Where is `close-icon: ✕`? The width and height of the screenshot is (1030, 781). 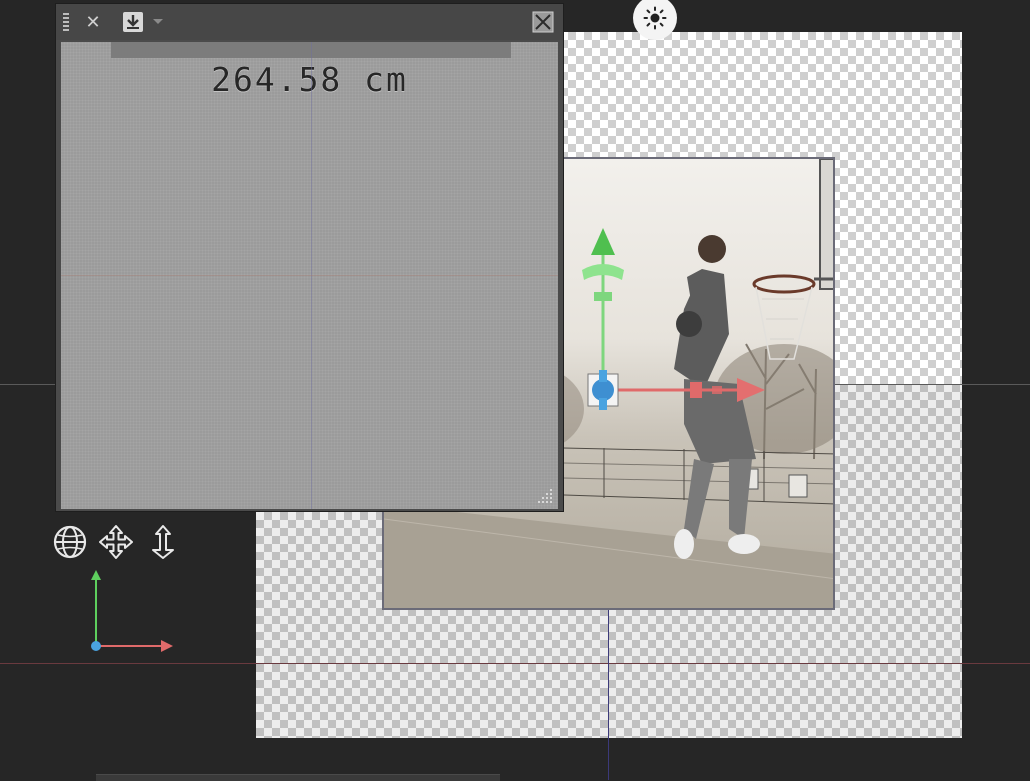
close-icon: ✕ is located at coordinates (93, 22).